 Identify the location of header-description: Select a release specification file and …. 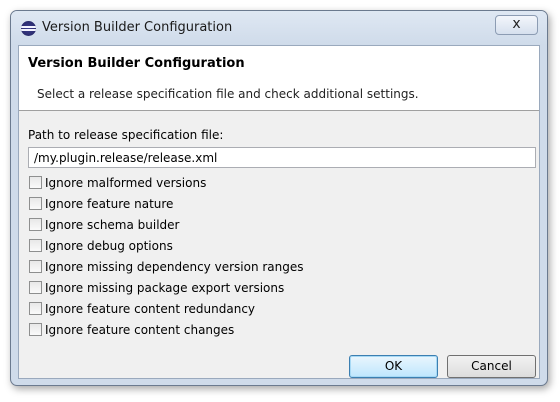
(228, 94).